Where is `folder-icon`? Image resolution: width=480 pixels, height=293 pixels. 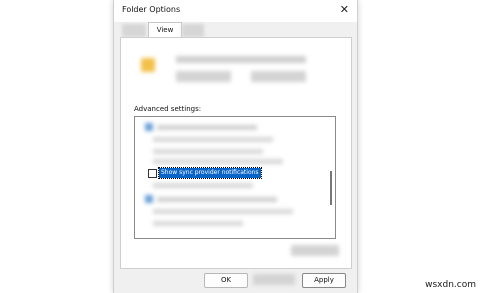 folder-icon is located at coordinates (148, 65).